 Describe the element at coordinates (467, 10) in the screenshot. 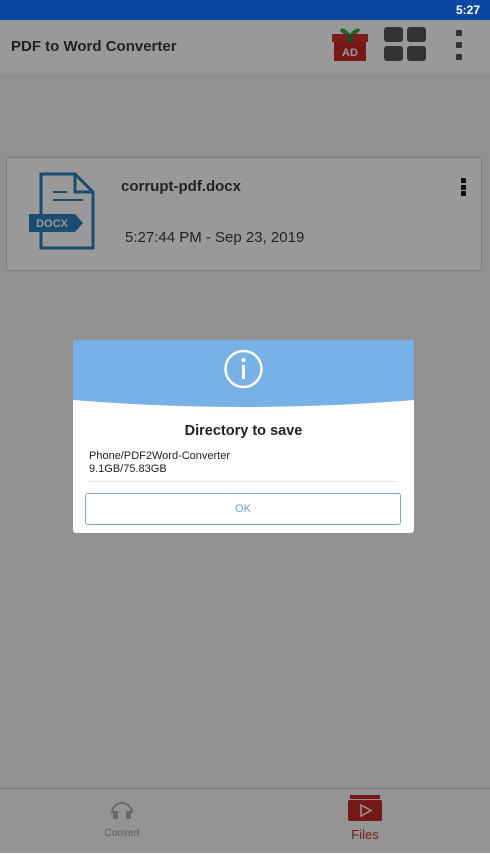

I see `status-time: 5:27` at that location.